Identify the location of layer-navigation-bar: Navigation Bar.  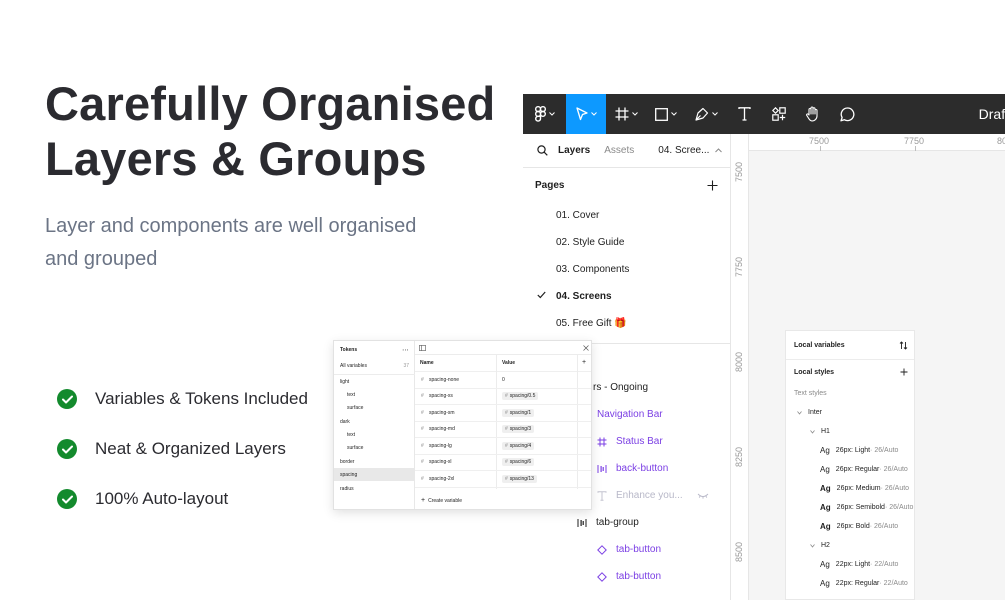
(630, 414).